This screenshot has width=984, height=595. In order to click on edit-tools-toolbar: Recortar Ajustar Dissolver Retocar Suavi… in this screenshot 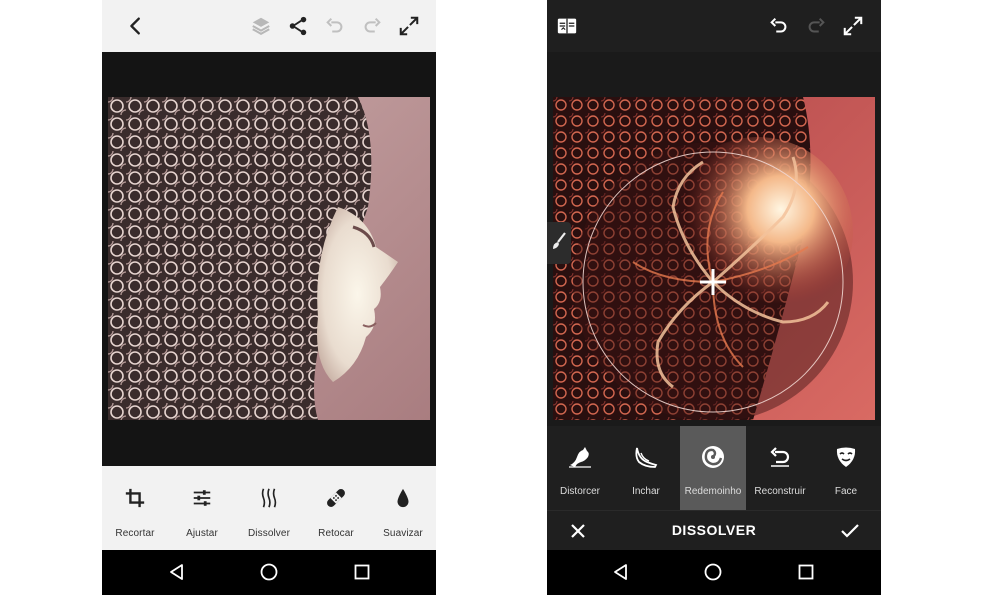, I will do `click(269, 508)`.